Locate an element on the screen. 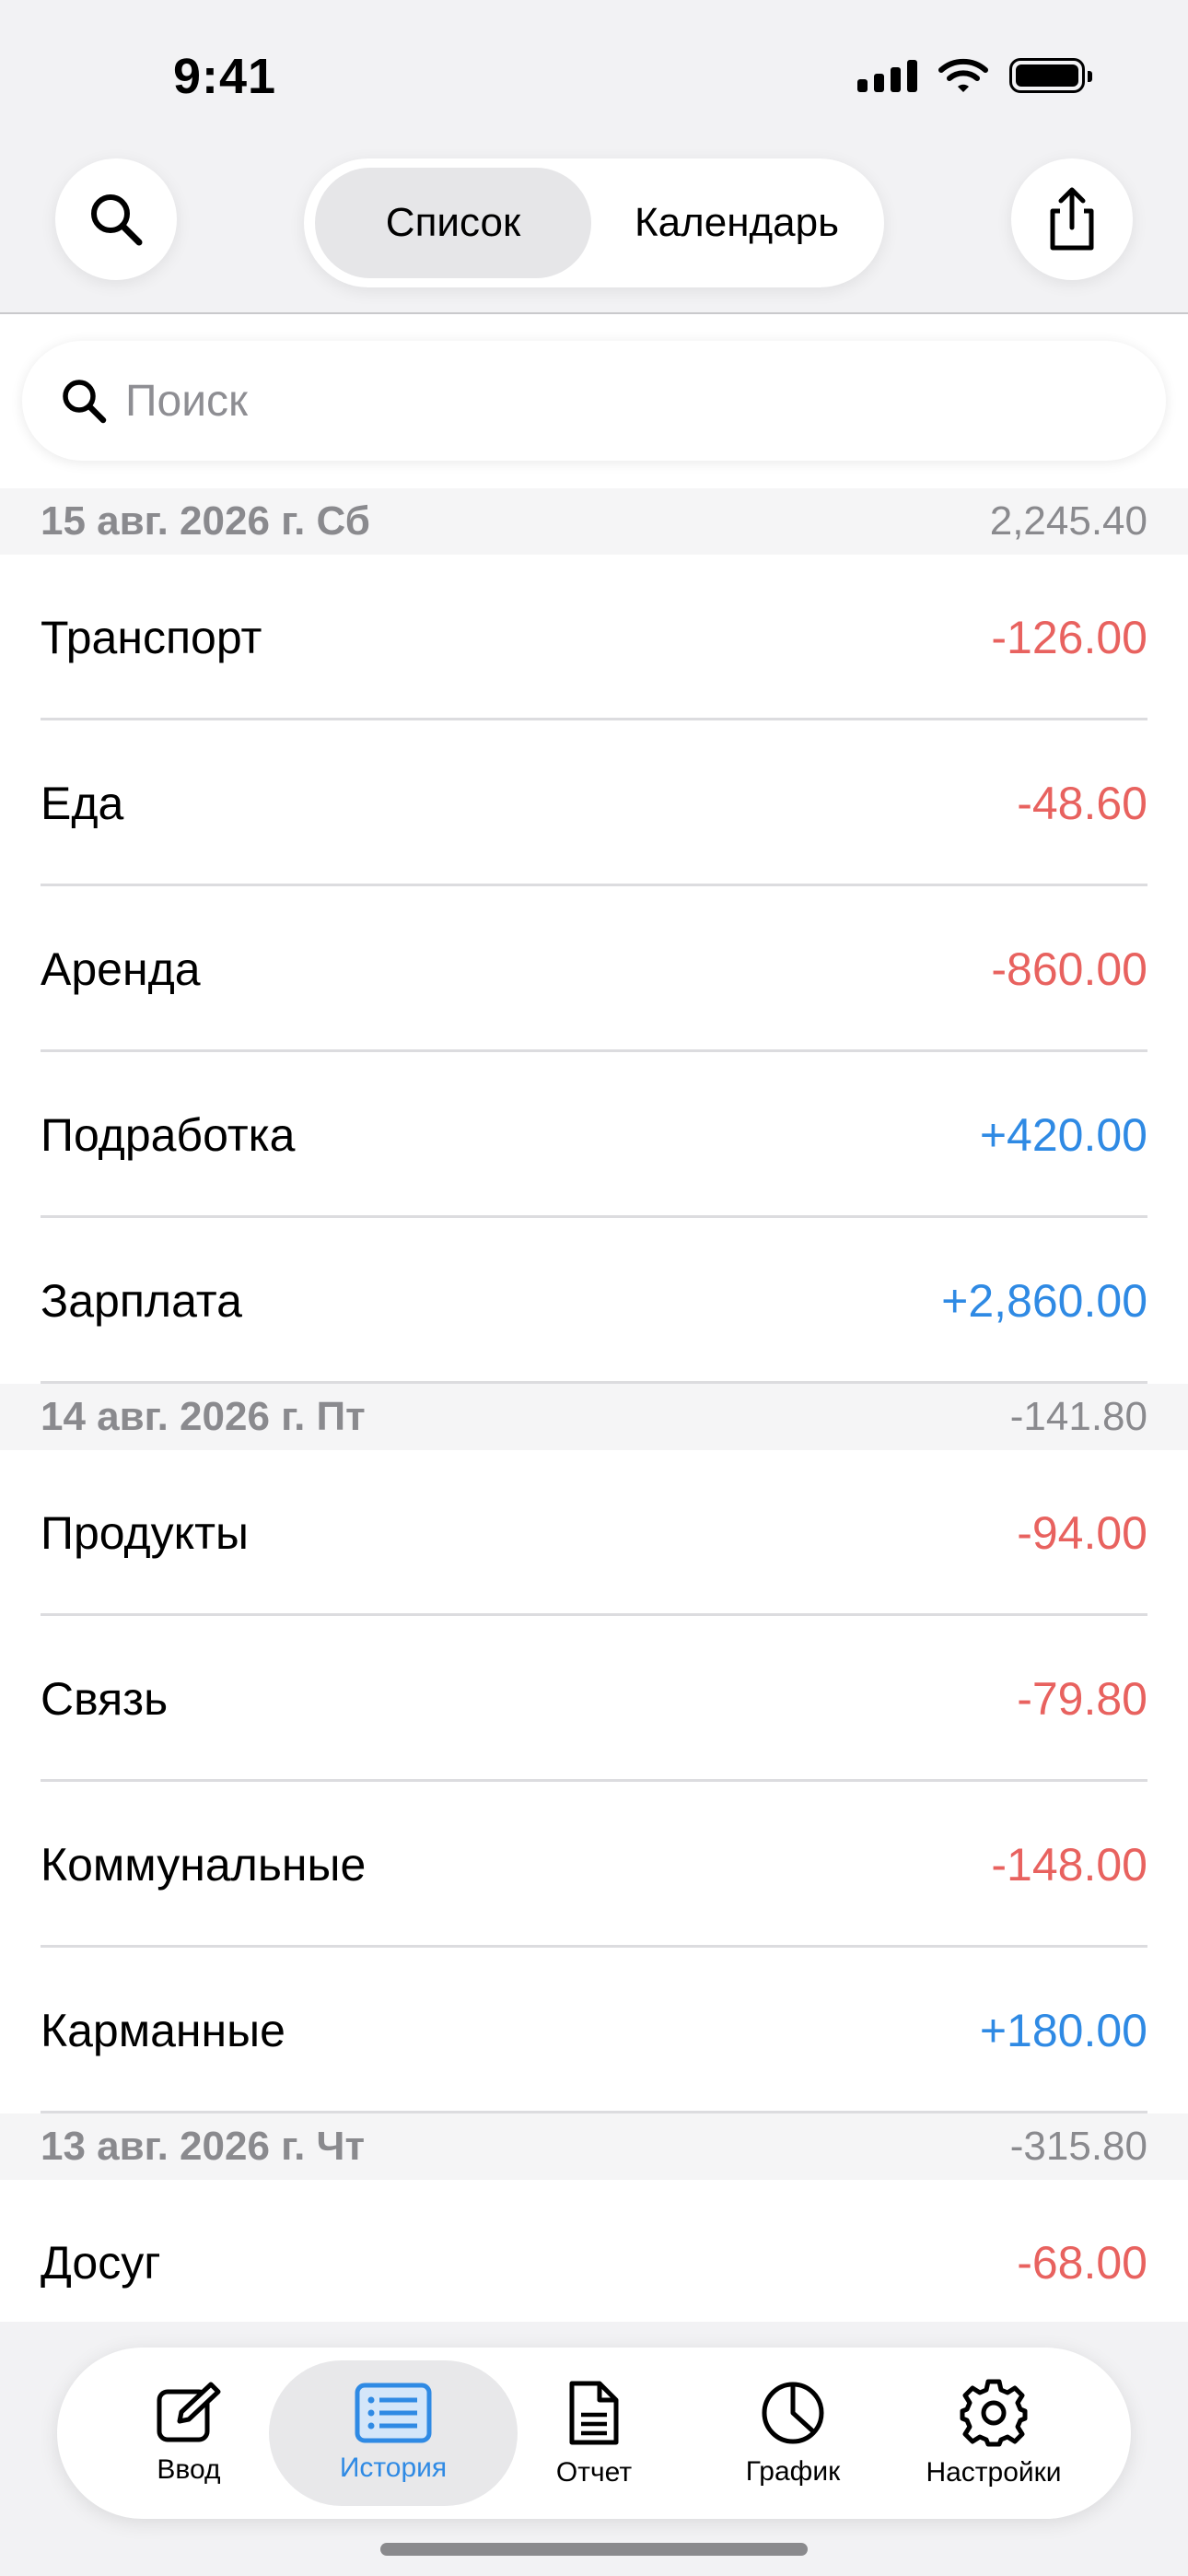 The width and height of the screenshot is (1188, 2576). transaction-amount: +180.00 is located at coordinates (1063, 2030).